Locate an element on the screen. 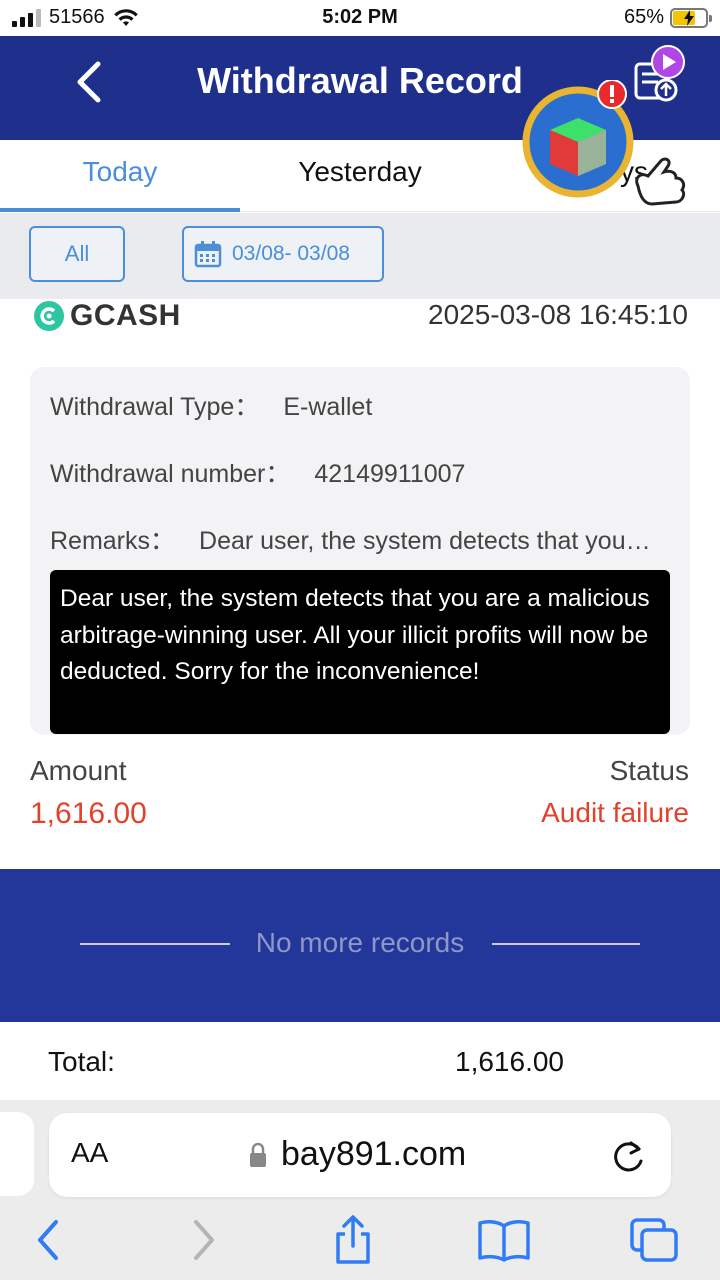 Image resolution: width=720 pixels, height=1280 pixels. calendar-icon is located at coordinates (208, 254).